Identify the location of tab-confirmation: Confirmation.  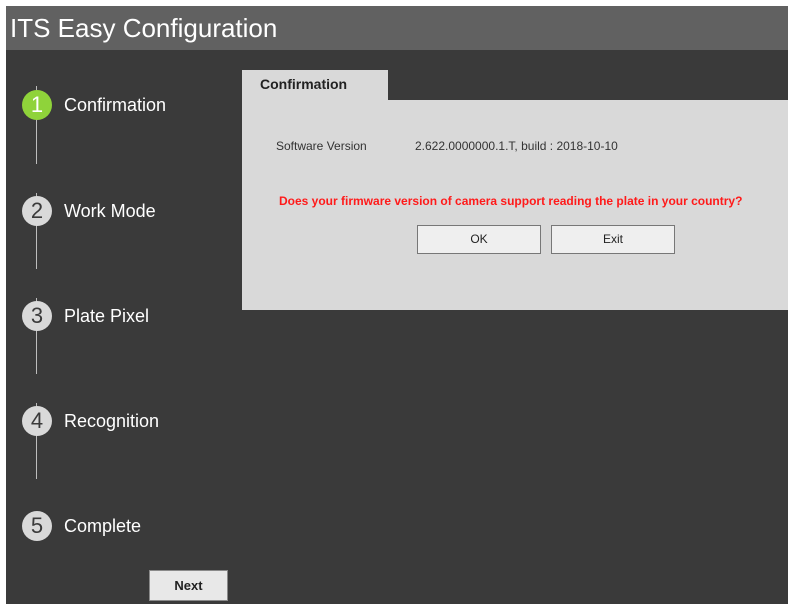
(315, 85).